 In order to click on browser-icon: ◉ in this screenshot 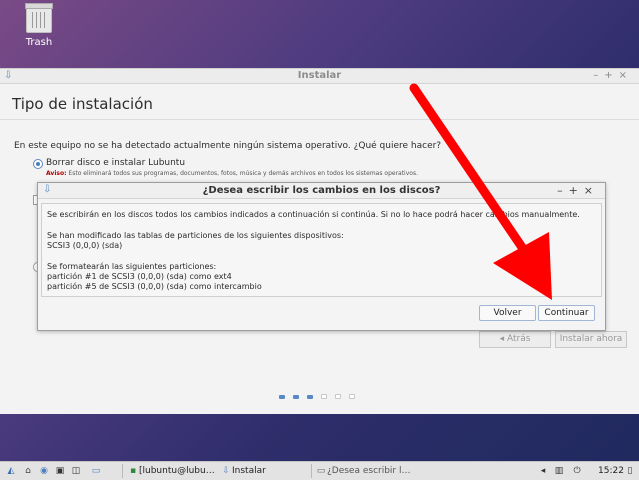, I will do `click(44, 471)`.